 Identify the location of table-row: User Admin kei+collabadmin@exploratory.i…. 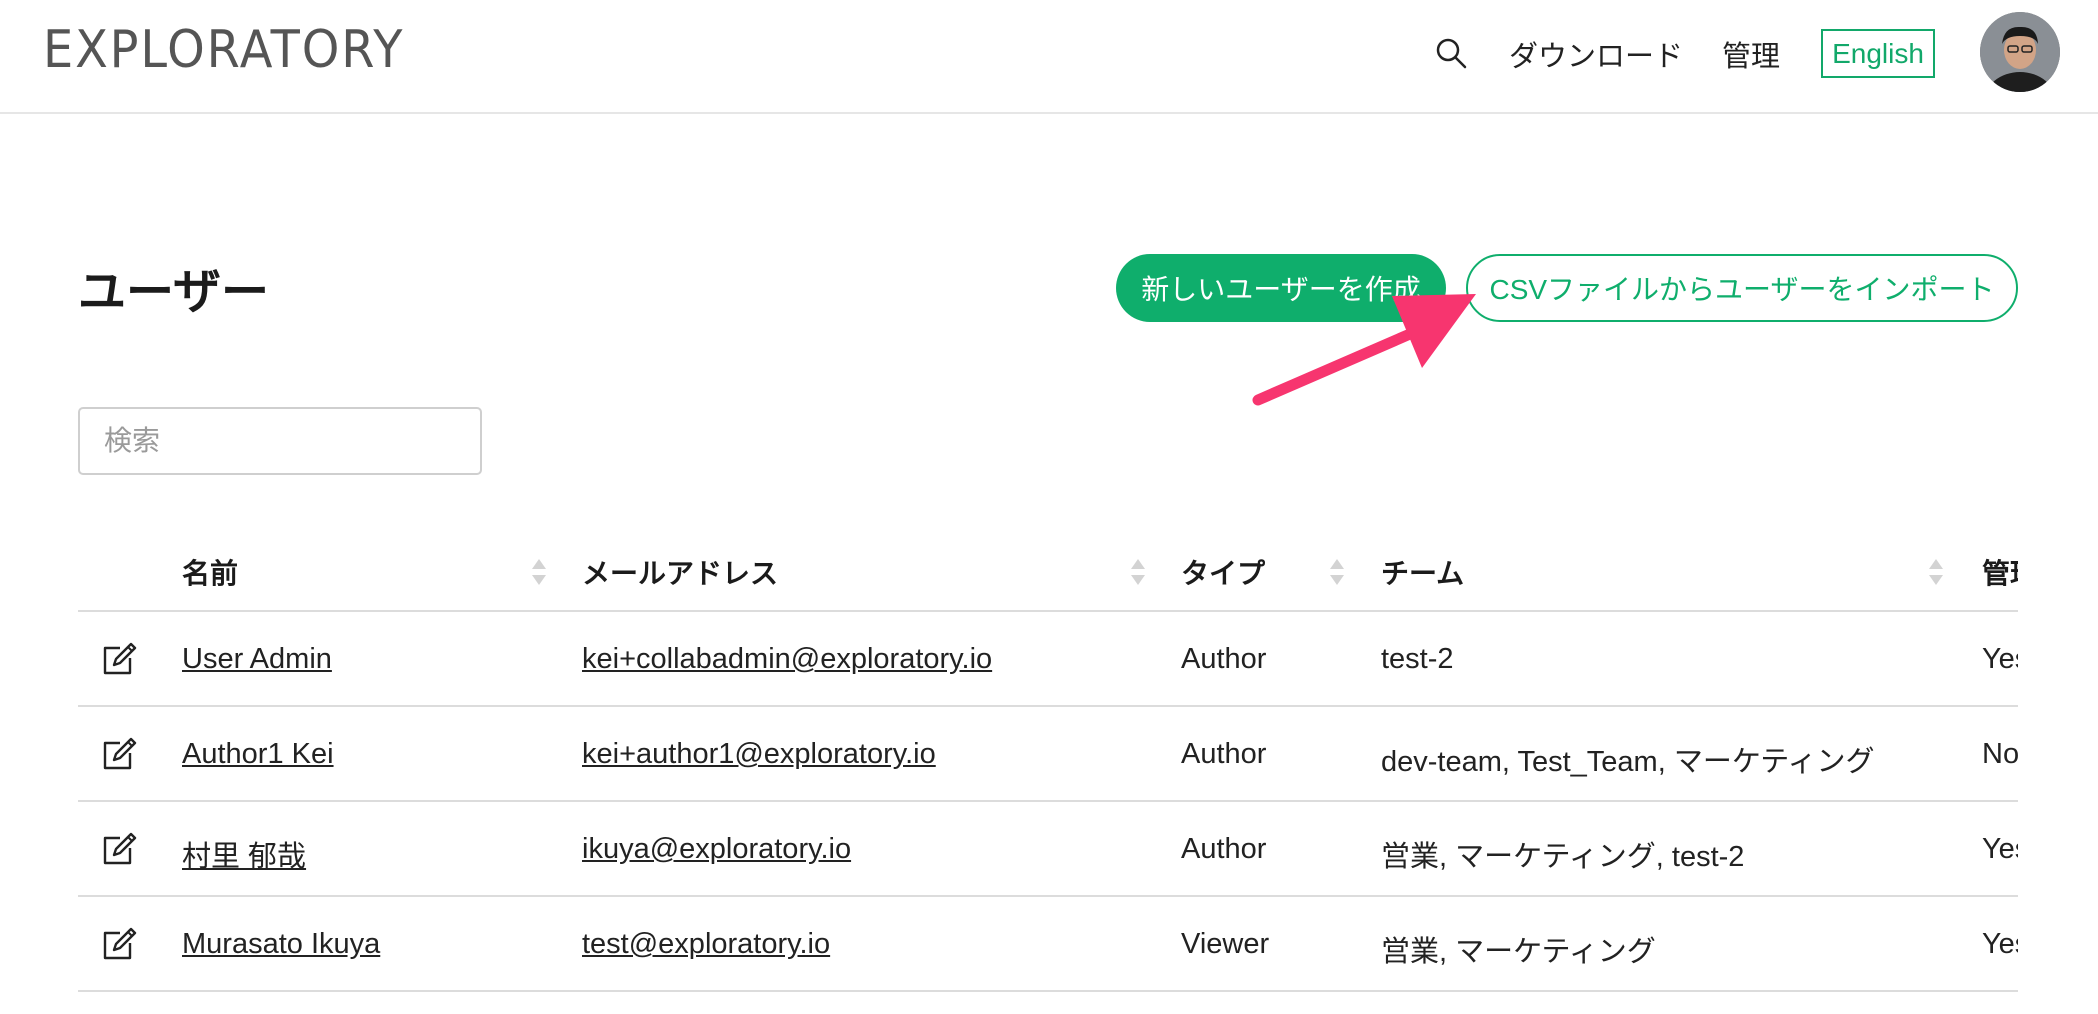
(1048, 659).